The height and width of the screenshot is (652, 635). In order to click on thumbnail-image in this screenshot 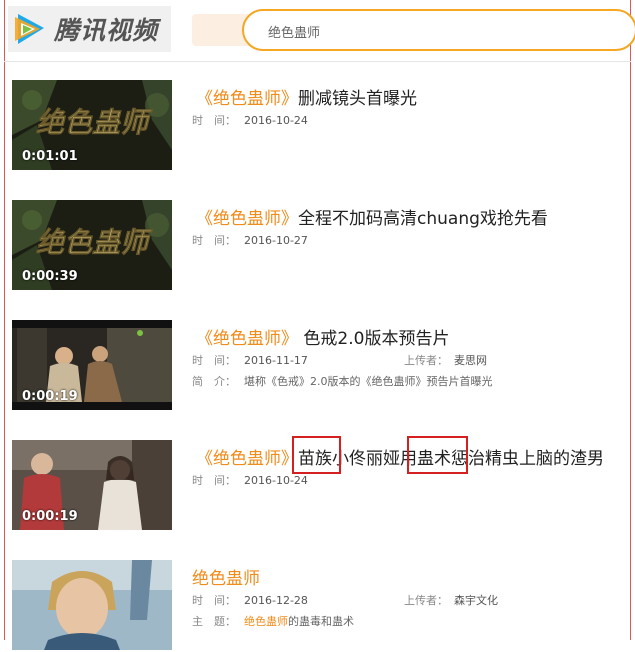, I will do `click(92, 605)`.